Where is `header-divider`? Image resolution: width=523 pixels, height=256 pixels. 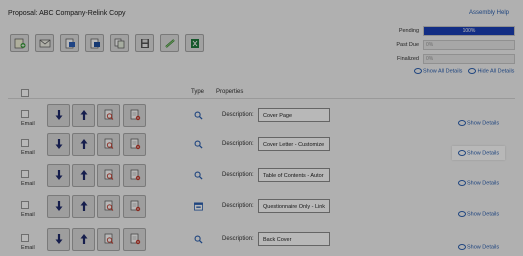
header-divider is located at coordinates (261, 98).